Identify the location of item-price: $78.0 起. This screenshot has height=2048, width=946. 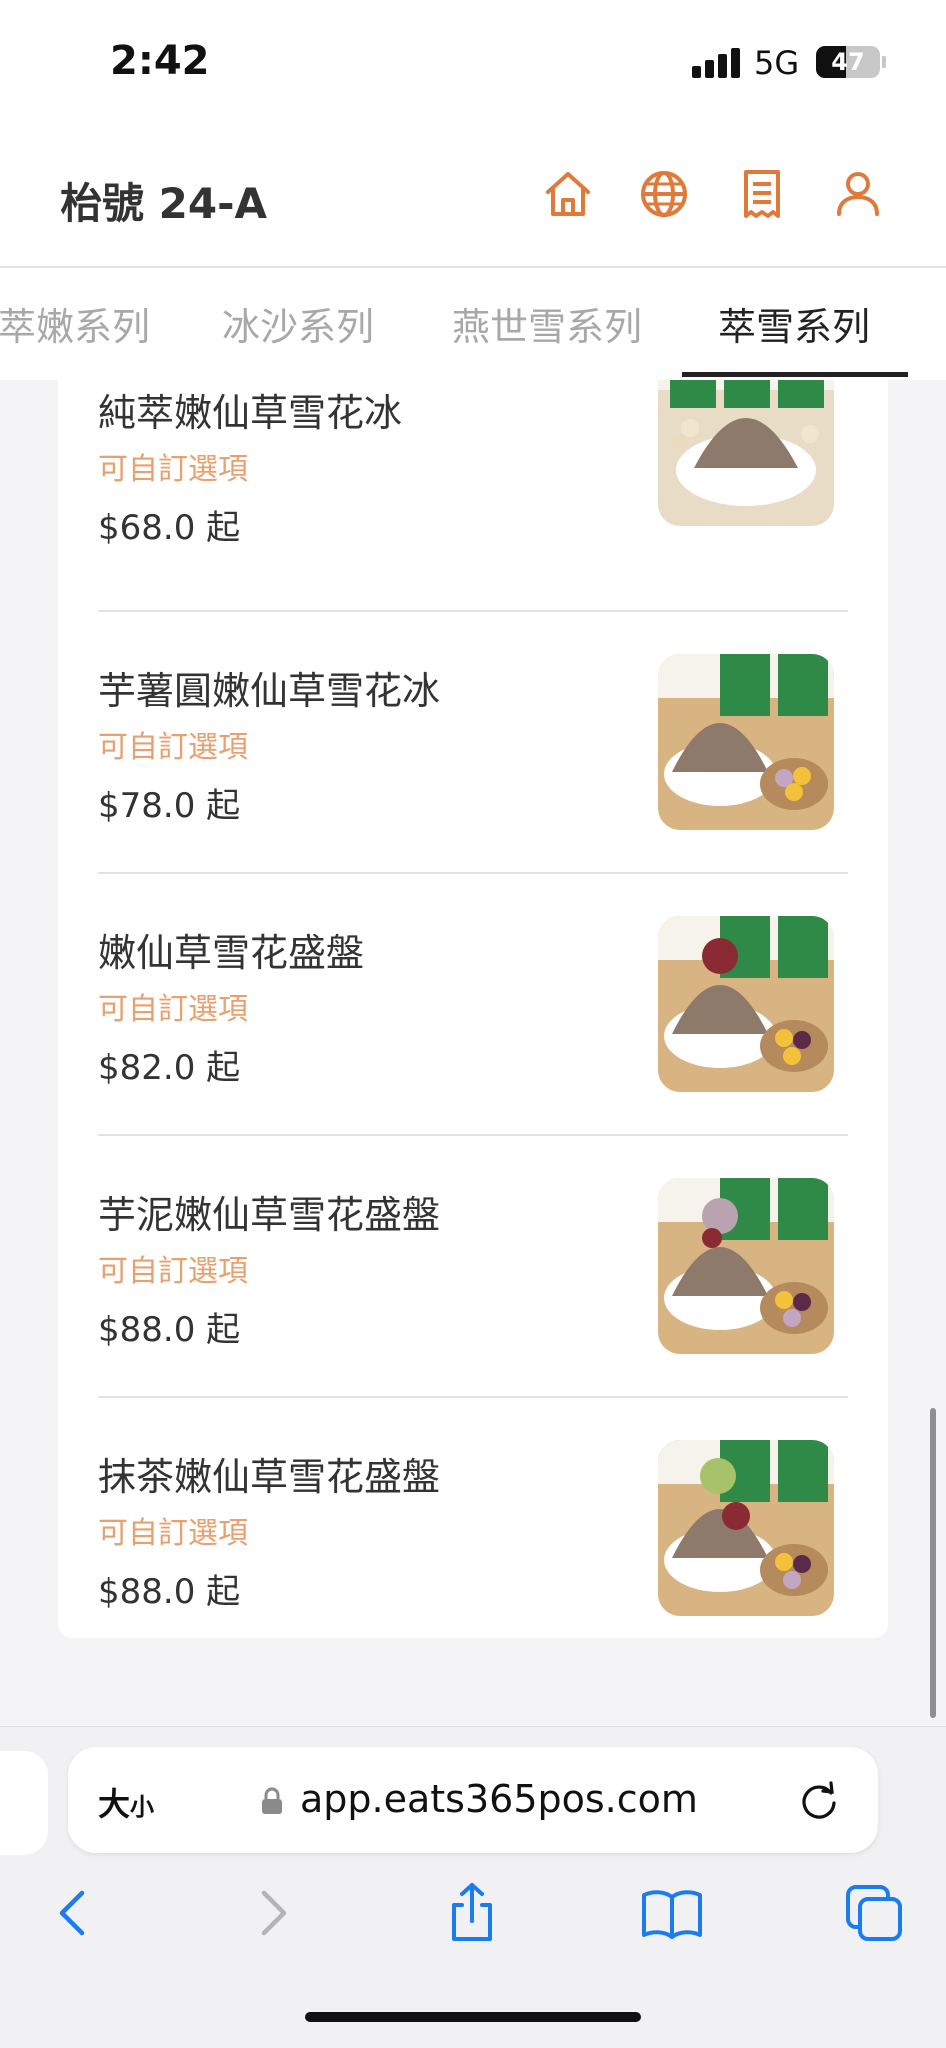
(169, 806).